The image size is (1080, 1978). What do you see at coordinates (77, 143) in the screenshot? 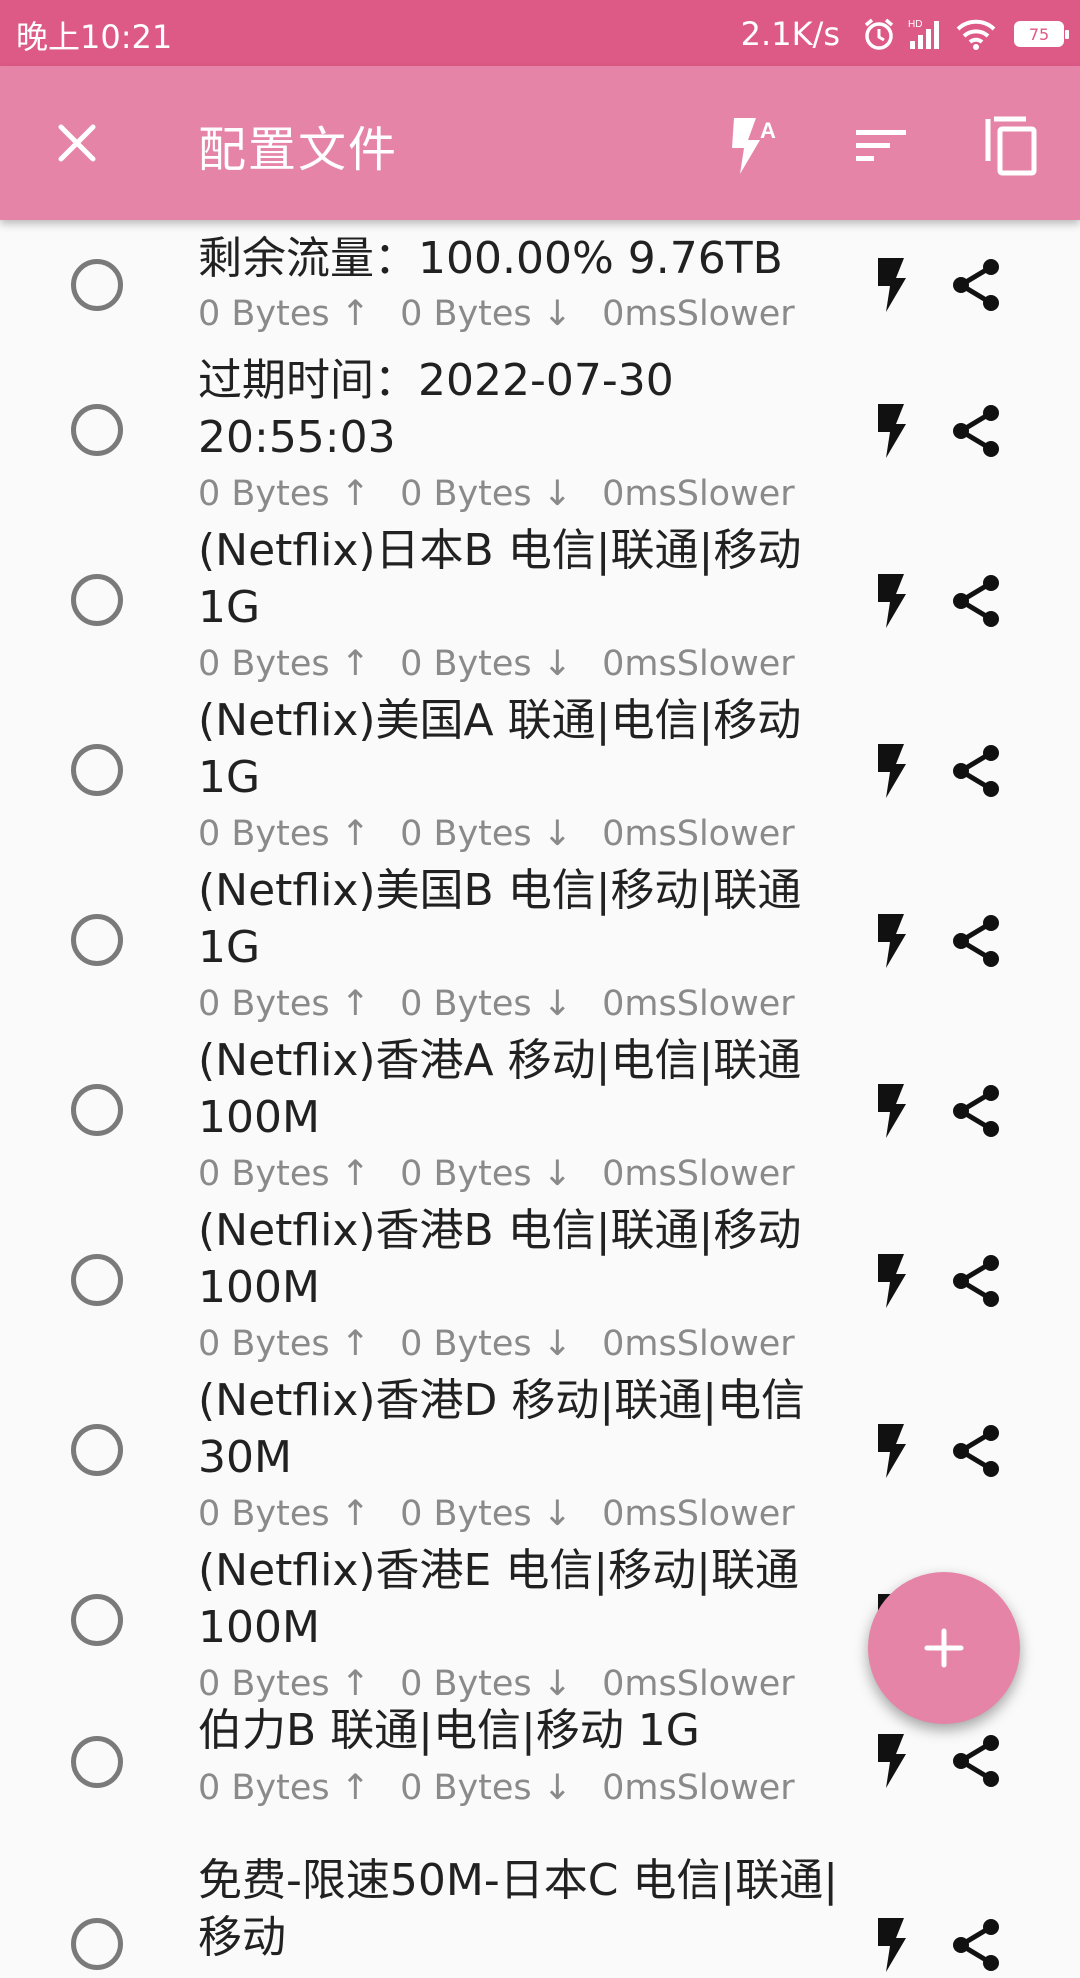
I see `close-icon` at bounding box center [77, 143].